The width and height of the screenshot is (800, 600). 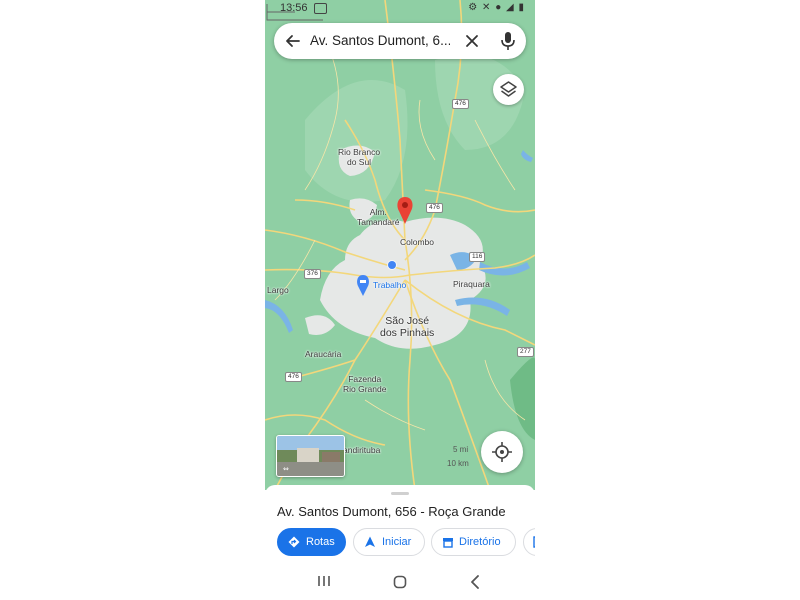 What do you see at coordinates (323, 354) in the screenshot?
I see `map-label-araucaria: Araucária` at bounding box center [323, 354].